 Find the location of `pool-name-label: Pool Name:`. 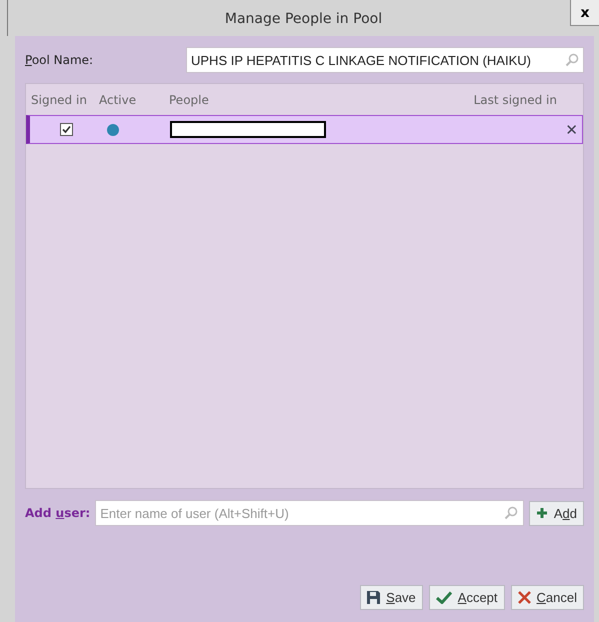

pool-name-label: Pool Name: is located at coordinates (59, 60).